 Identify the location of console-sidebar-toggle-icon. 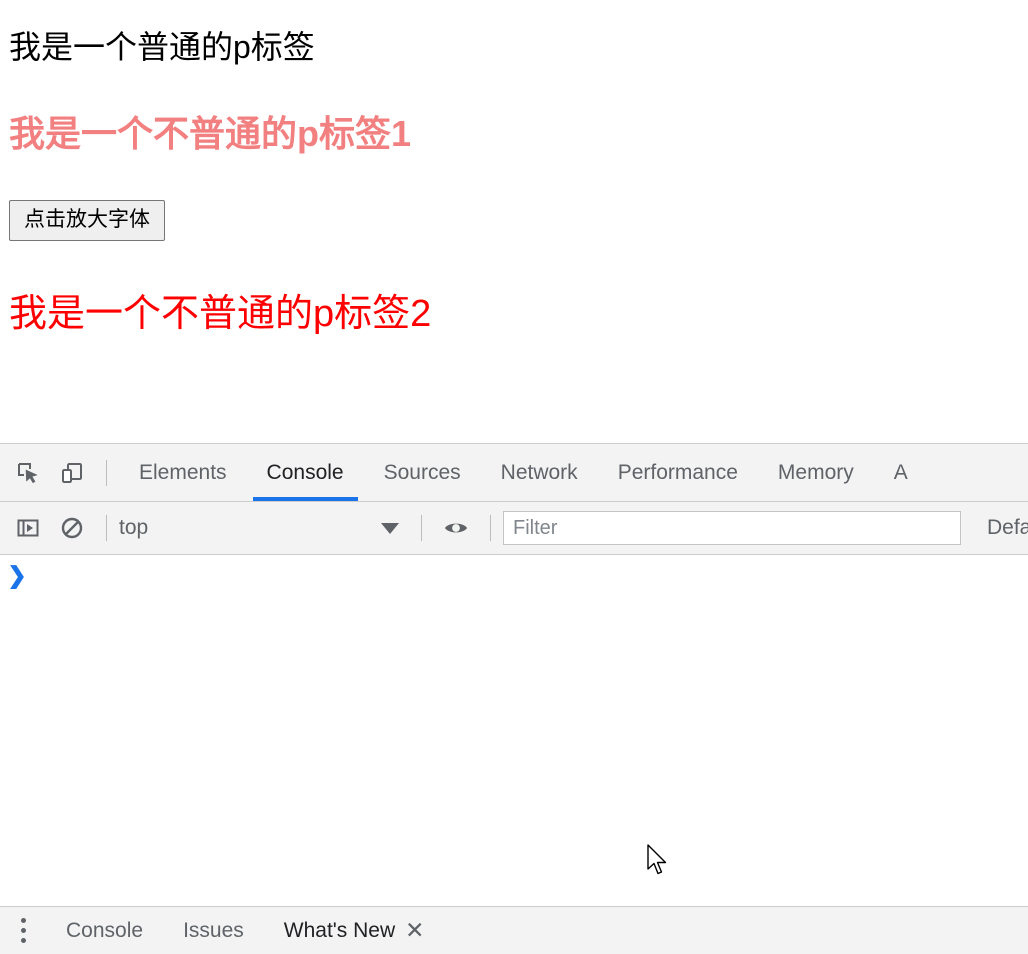
(28, 528).